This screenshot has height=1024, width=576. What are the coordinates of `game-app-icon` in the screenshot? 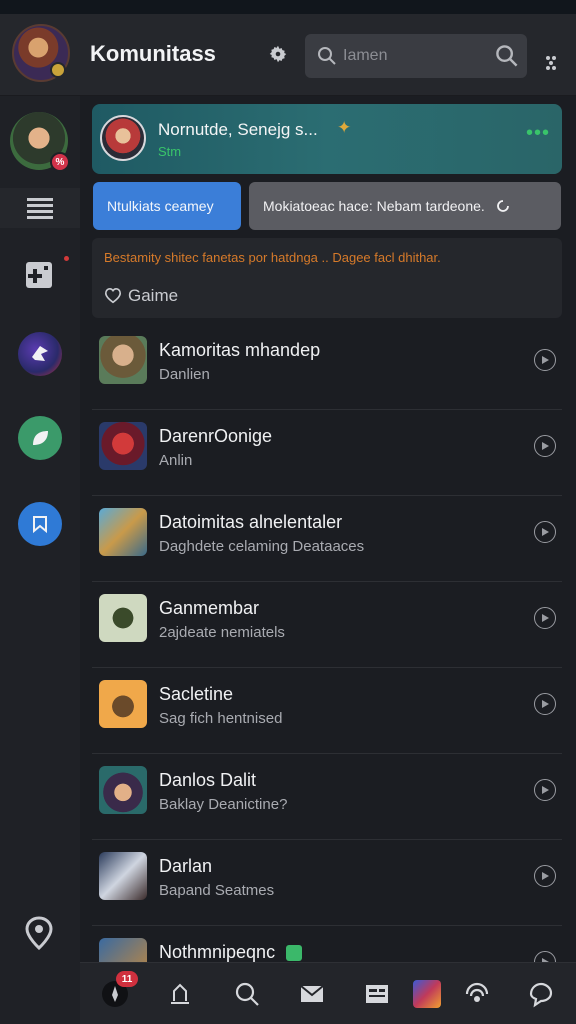 It's located at (427, 994).